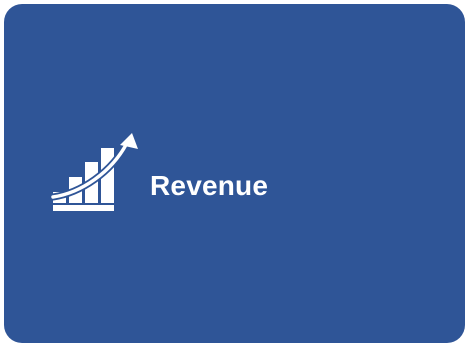 The height and width of the screenshot is (347, 469). I want to click on growth-chart-icon, so click(96, 178).